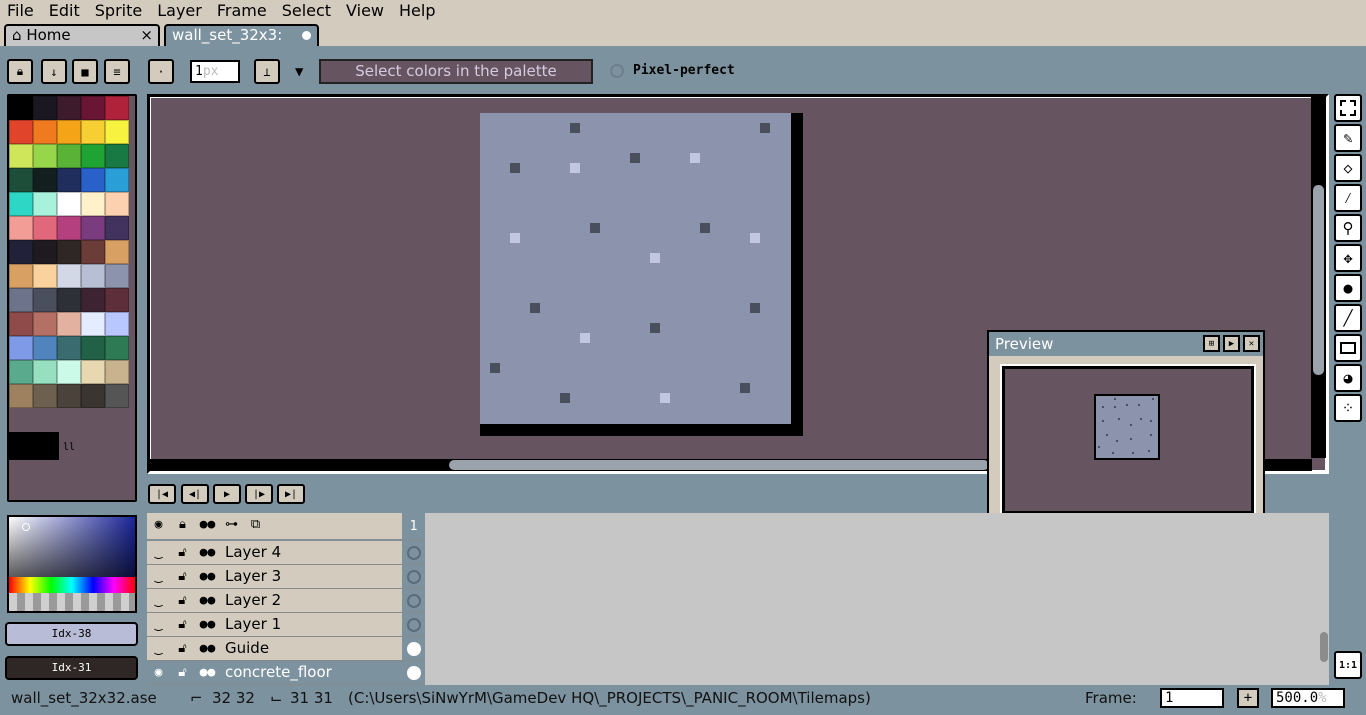 The image size is (1366, 715). Describe the element at coordinates (1211, 343) in the screenshot. I see `fit-icon: ⊞` at that location.